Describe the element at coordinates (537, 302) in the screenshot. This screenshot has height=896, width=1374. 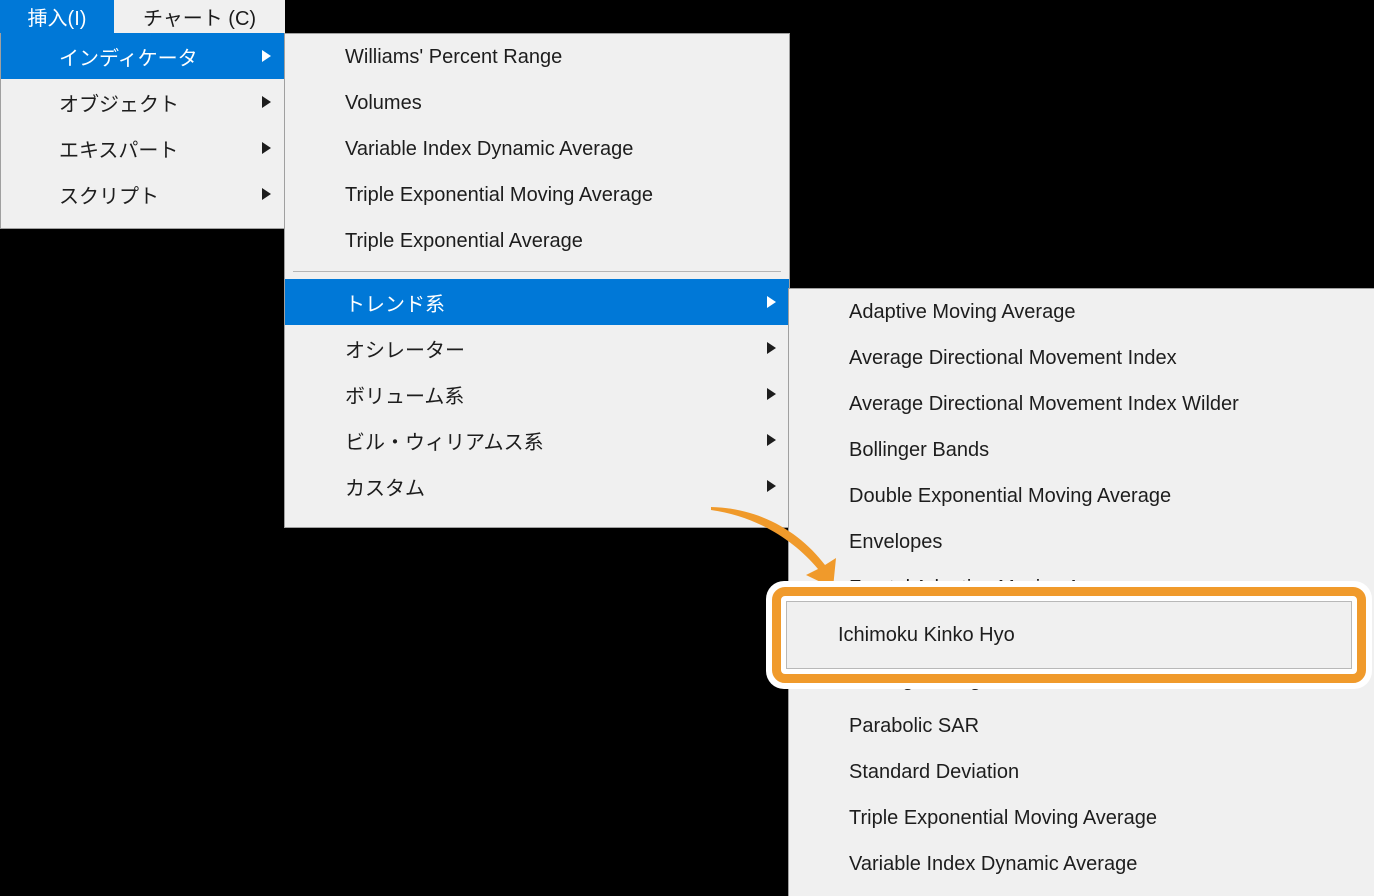
I see `menu-item-trend: トレンド系` at that location.